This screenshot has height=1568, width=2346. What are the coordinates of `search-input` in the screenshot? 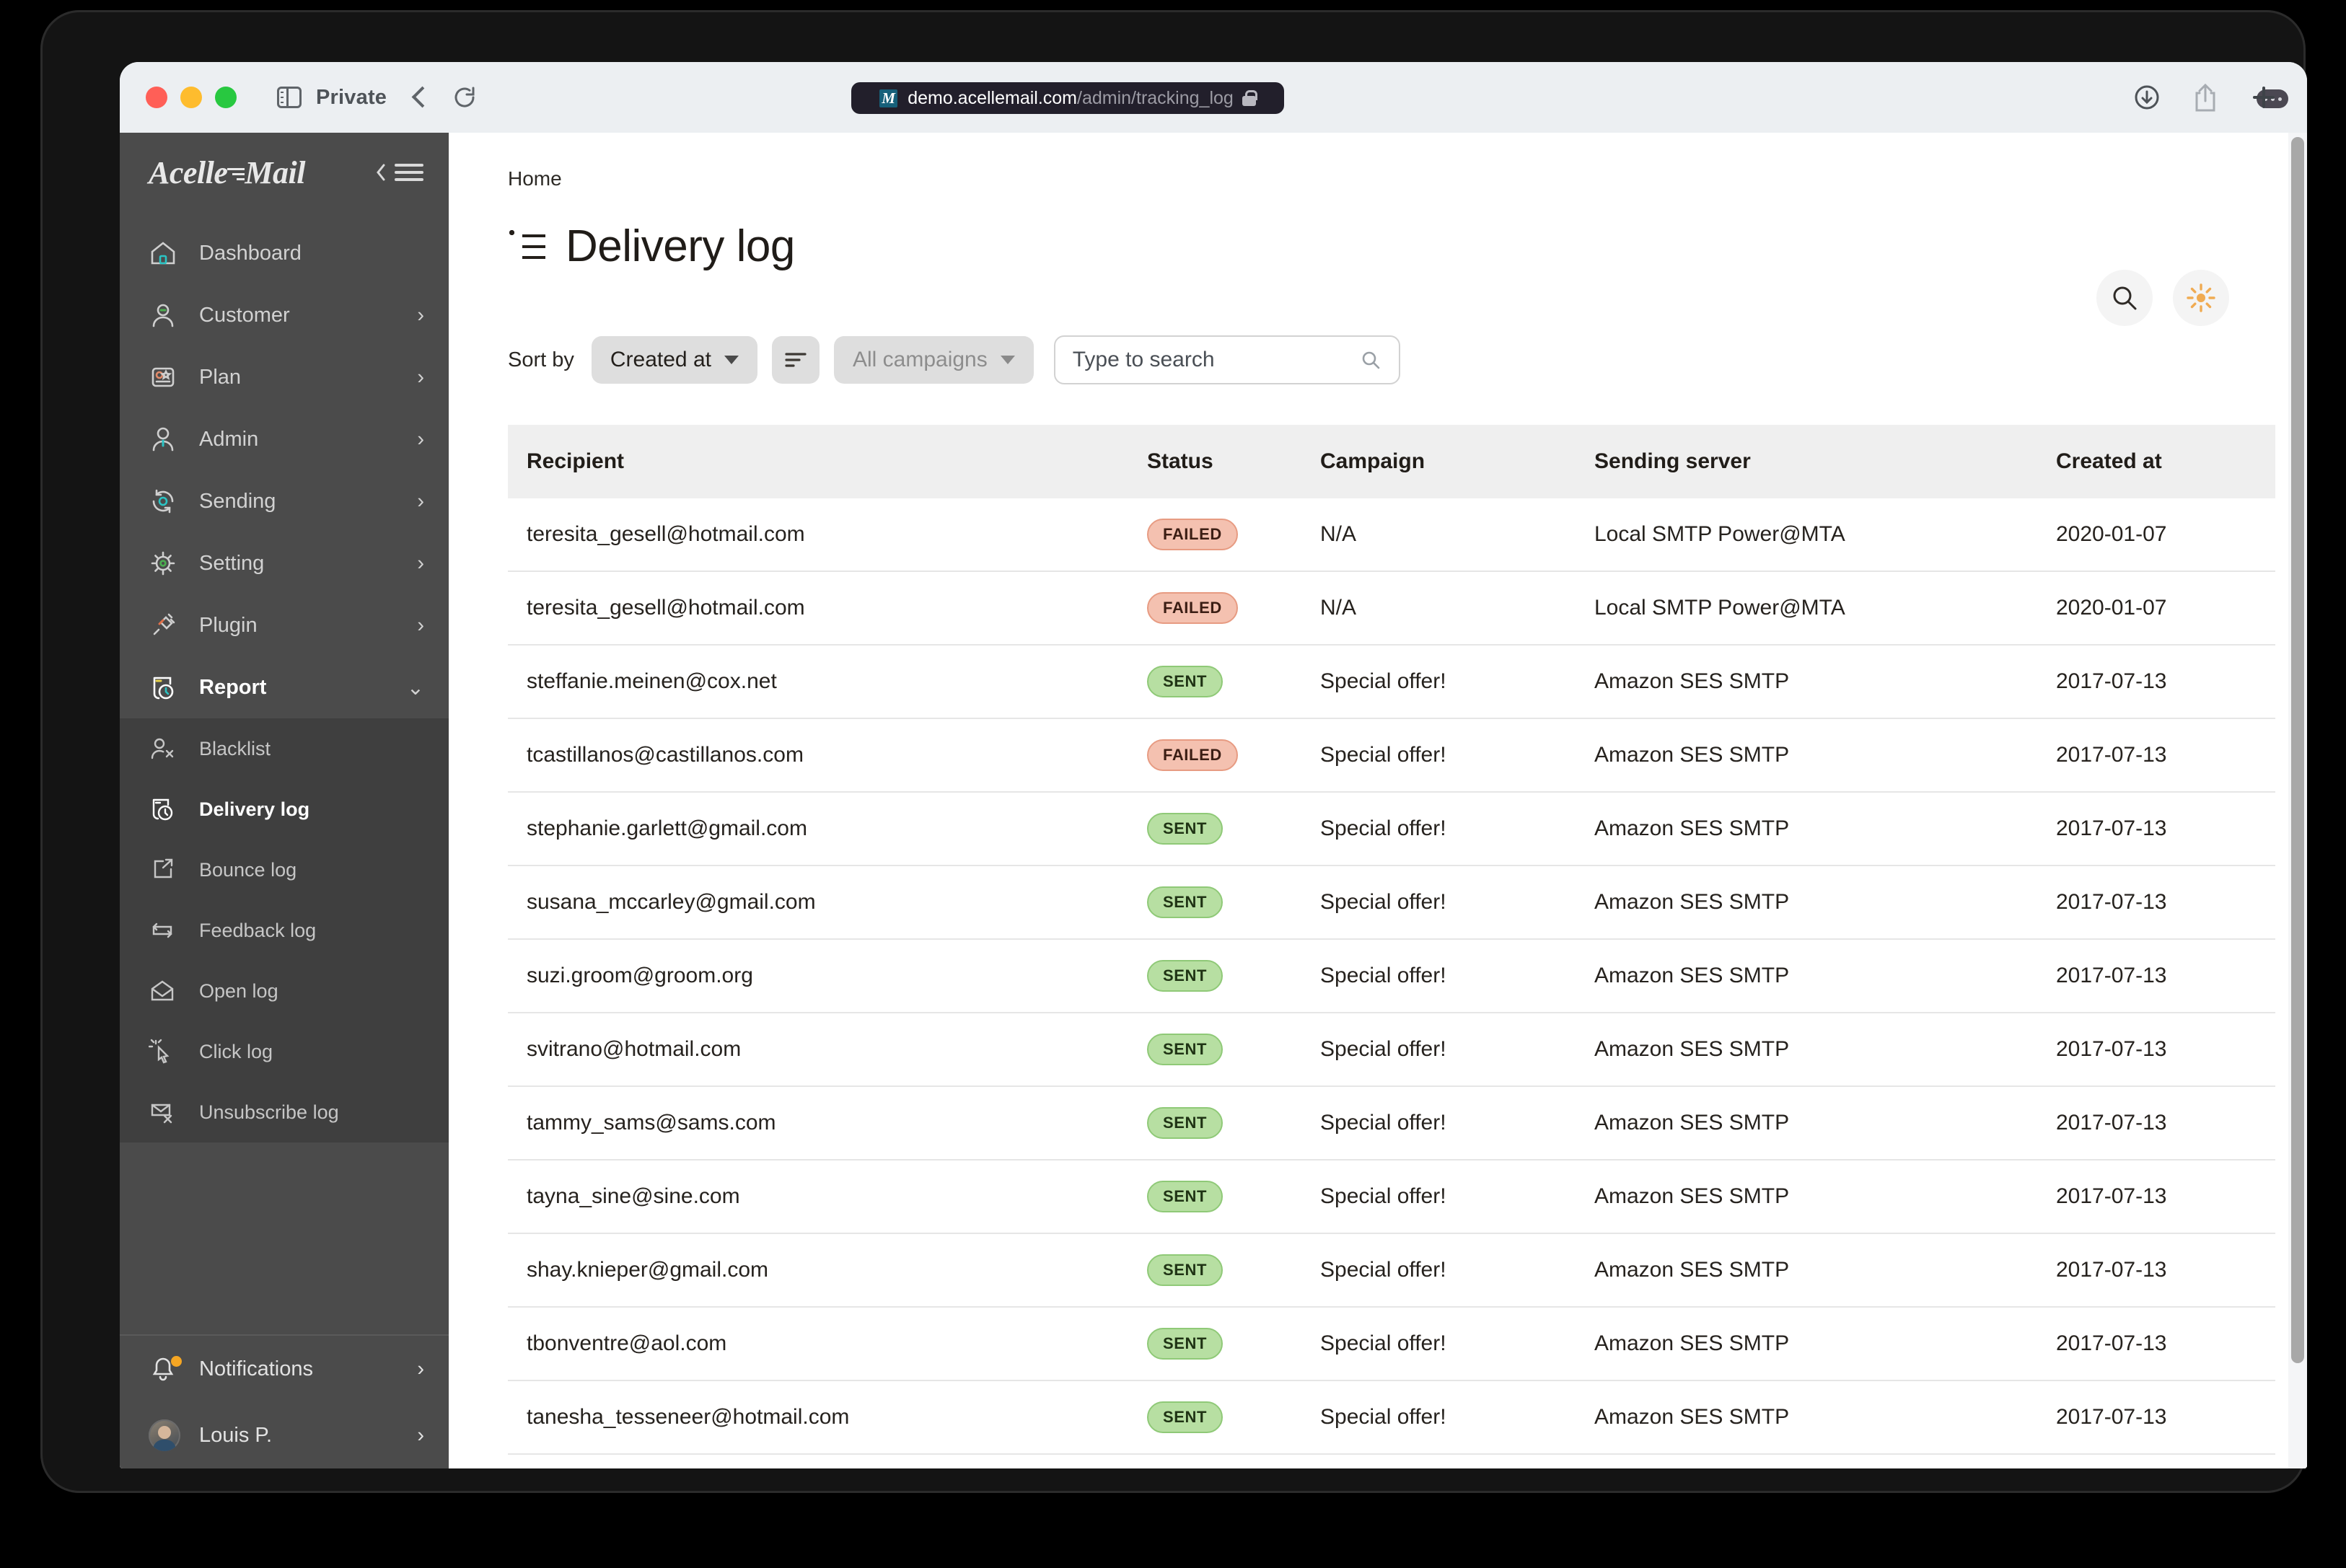 It's located at (1216, 360).